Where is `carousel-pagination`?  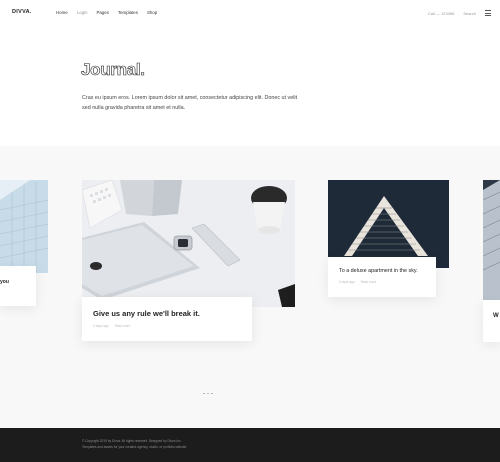 carousel-pagination is located at coordinates (208, 393).